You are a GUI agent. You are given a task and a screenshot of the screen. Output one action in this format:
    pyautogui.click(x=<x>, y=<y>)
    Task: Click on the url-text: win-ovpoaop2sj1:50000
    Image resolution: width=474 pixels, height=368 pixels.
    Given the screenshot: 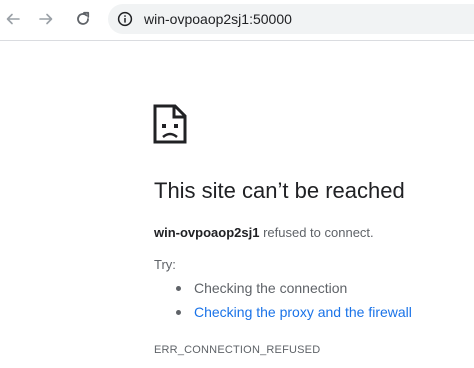 What is the action you would take?
    pyautogui.click(x=218, y=19)
    